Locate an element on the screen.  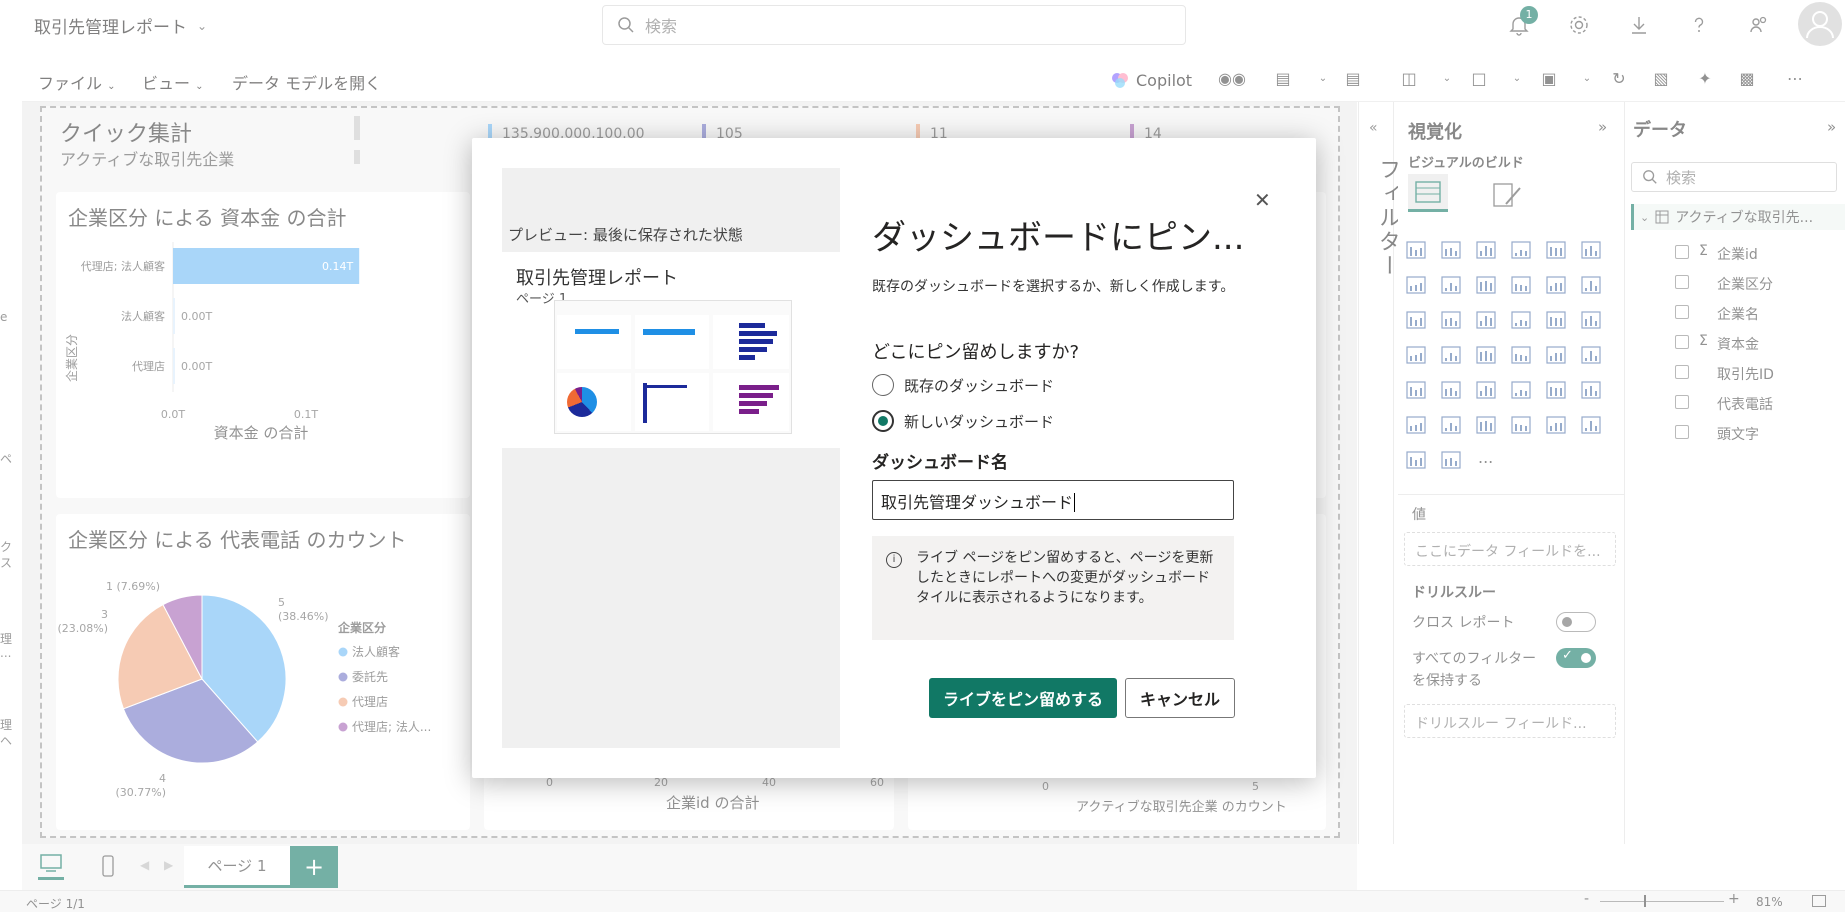
preview-pane: プレビュー: 最後に保存された状態 取引先管理レポート ページ 1 is located at coordinates (671, 458).